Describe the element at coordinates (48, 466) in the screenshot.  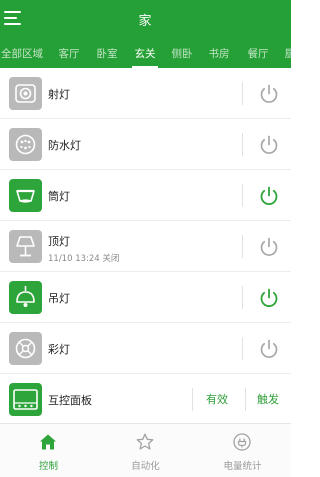
I see `nav-label: 控制` at that location.